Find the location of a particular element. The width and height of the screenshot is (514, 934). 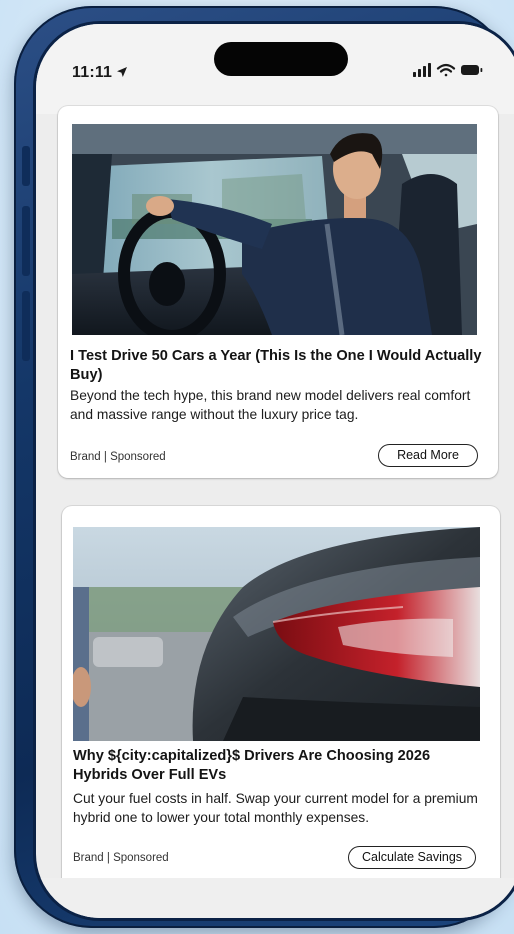

dynamic-island is located at coordinates (281, 59).